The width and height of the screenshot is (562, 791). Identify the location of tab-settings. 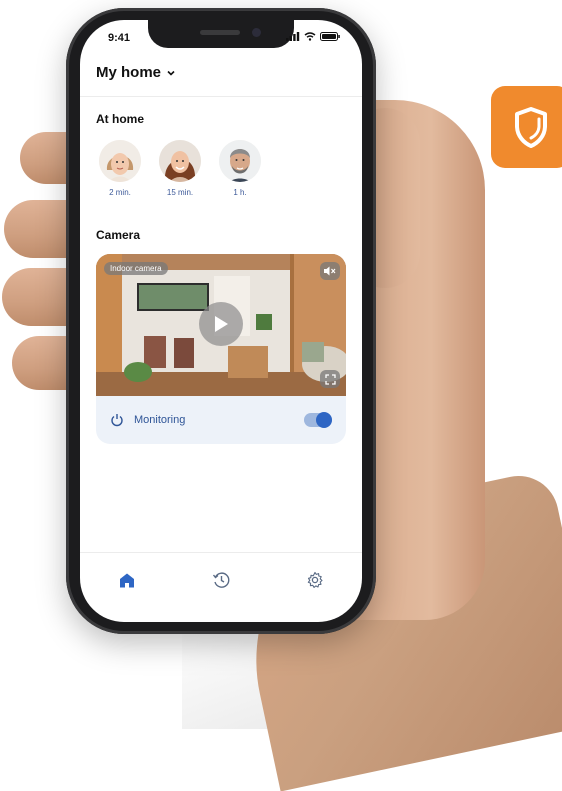
(315, 580).